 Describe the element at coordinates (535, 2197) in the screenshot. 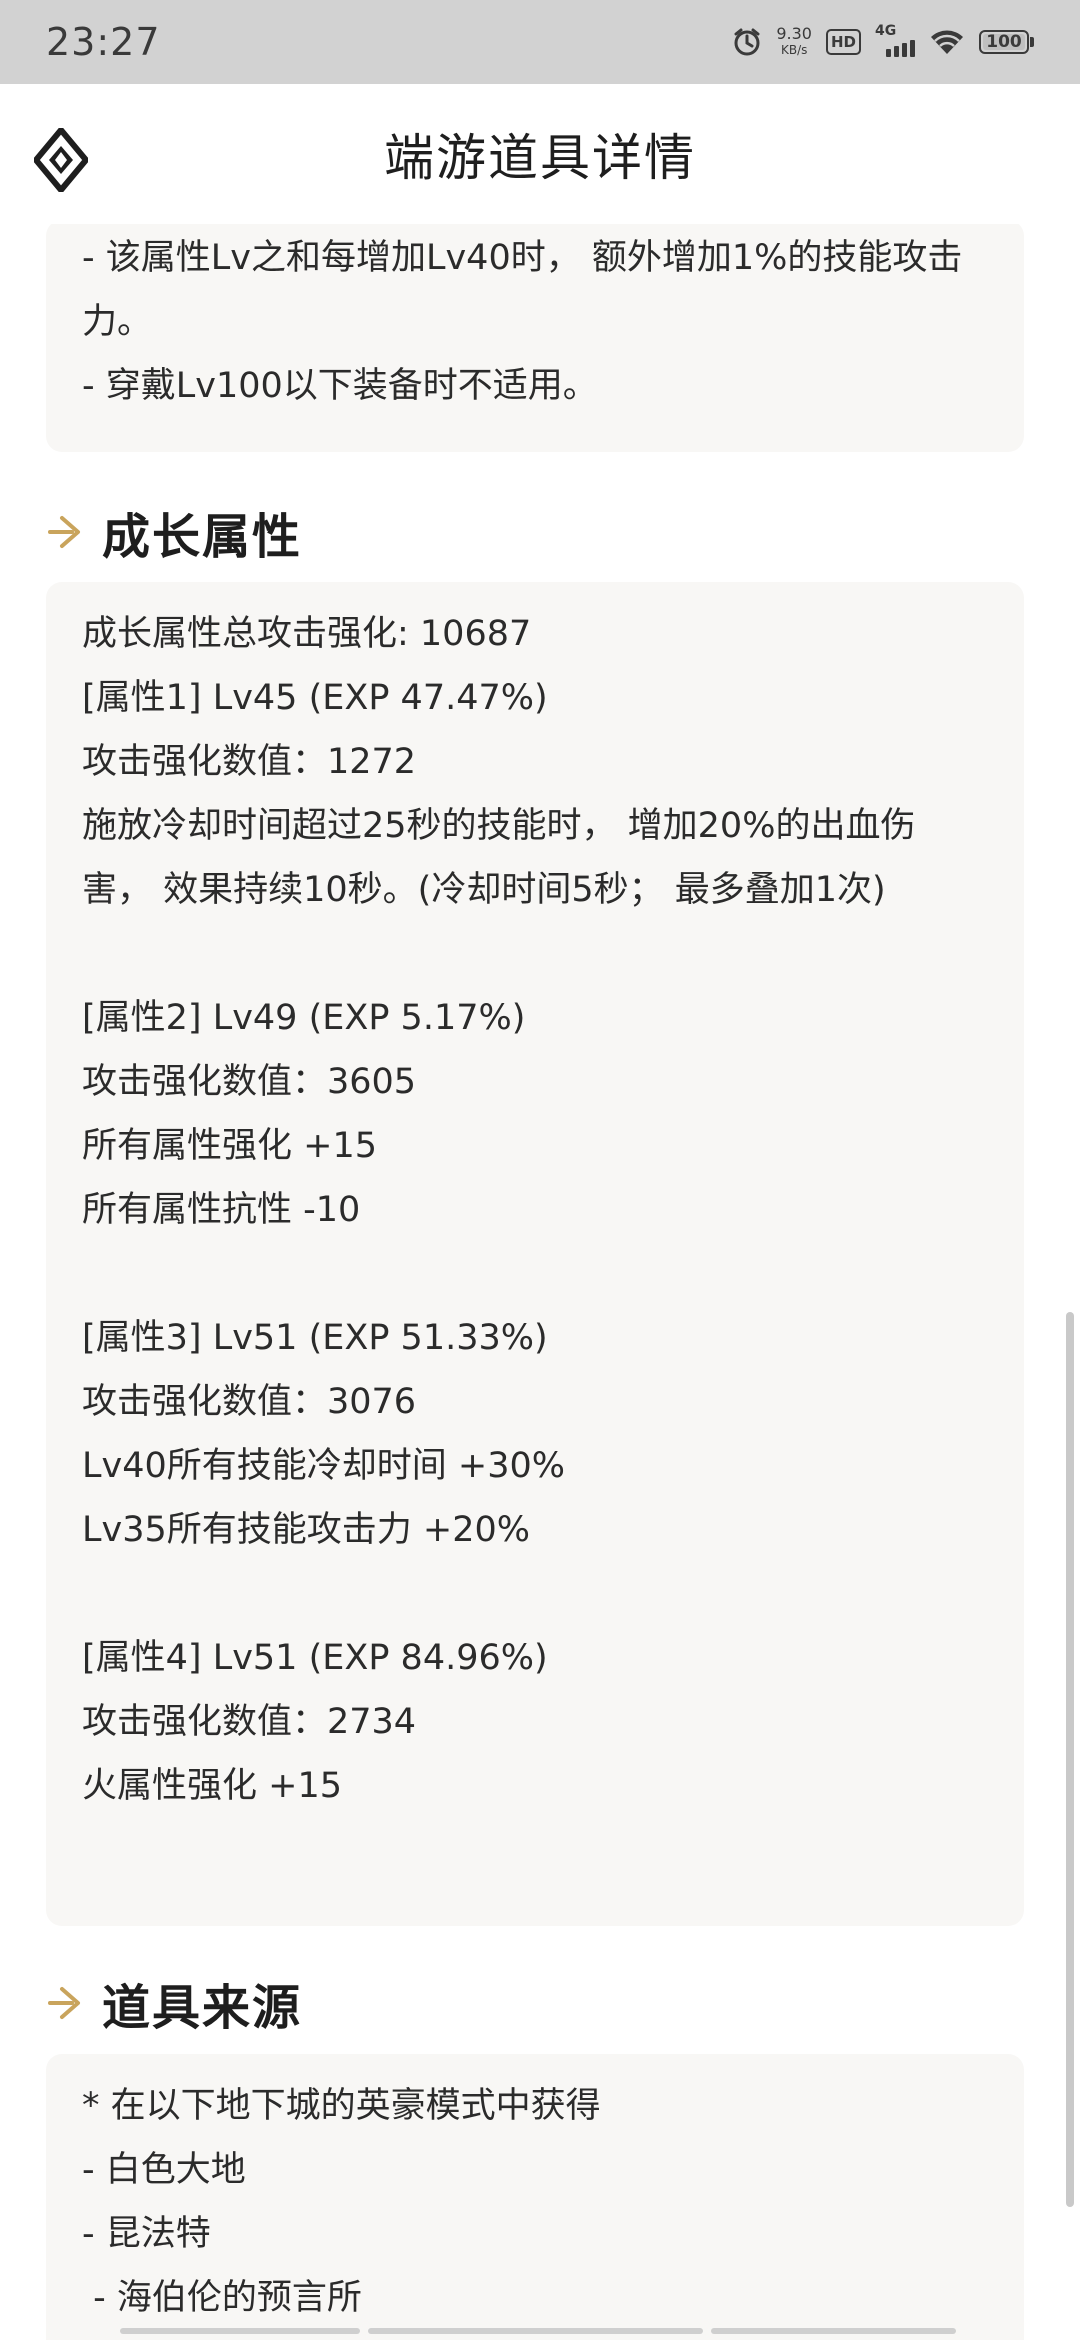

I see `item-source-card: * 在以下地下城的英豪模式中获得 - 白色大地 - 昆法特 - 海伯伦的预言所` at that location.